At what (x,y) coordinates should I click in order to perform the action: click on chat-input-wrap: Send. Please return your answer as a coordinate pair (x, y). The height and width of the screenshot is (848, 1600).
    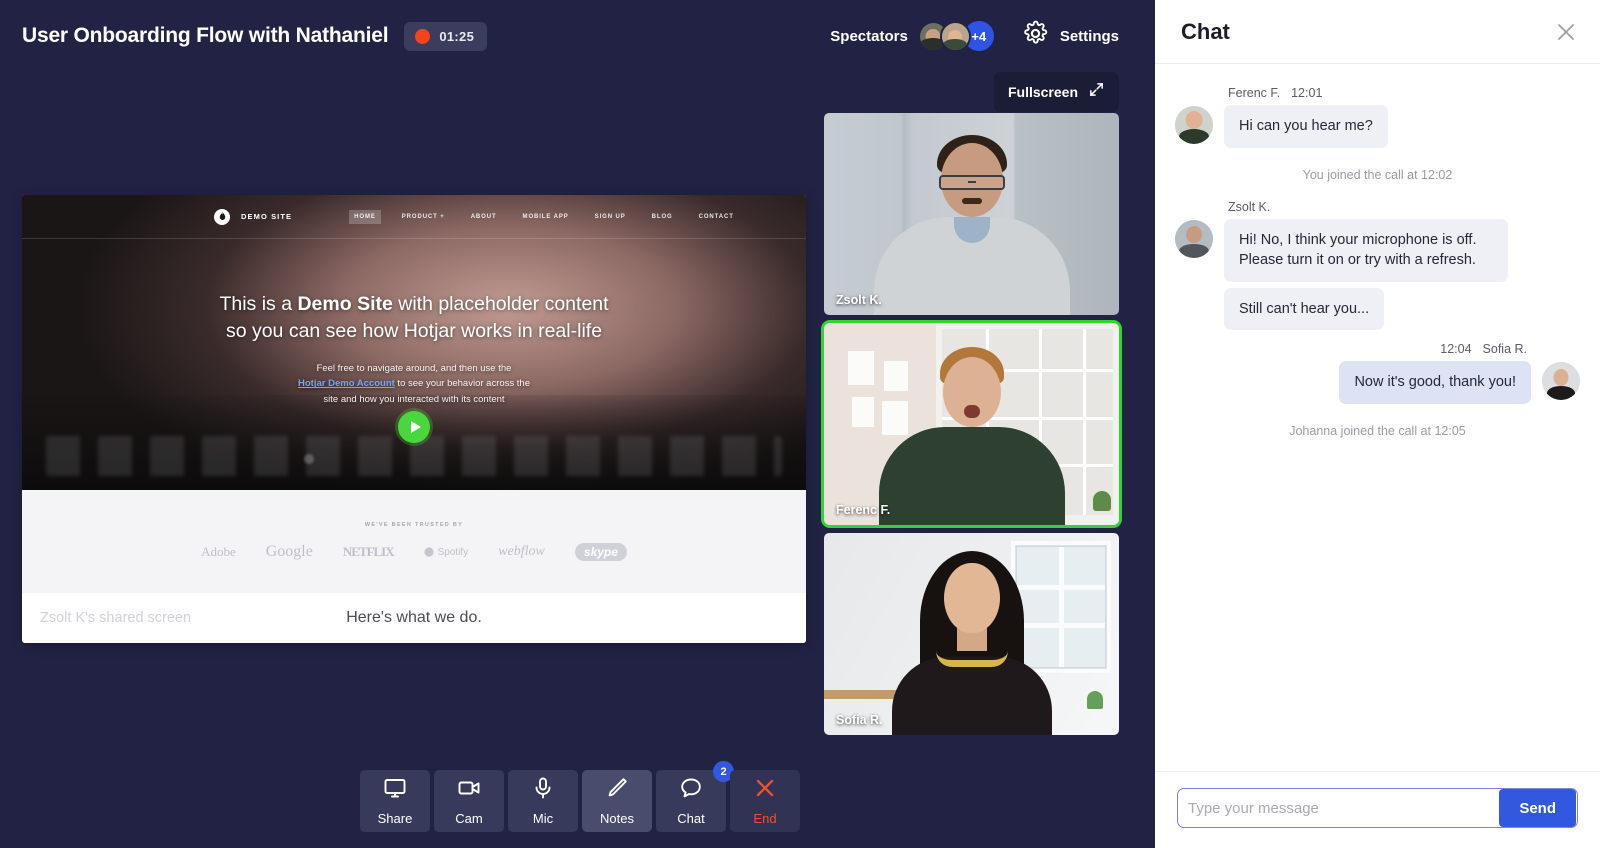
    Looking at the image, I should click on (1377, 808).